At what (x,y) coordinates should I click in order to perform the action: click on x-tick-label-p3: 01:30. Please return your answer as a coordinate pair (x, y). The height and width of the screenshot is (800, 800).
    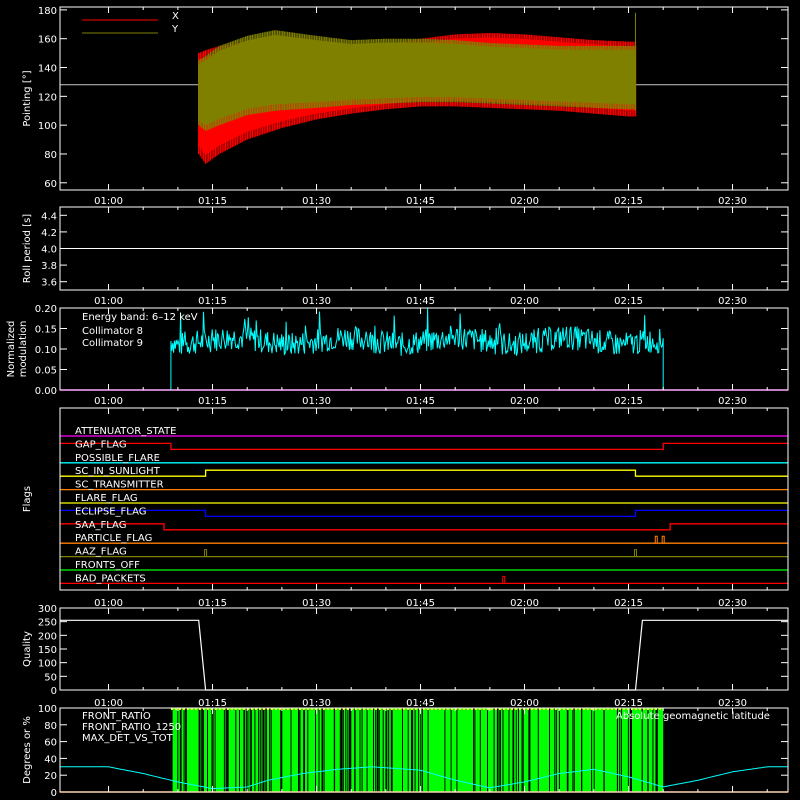
    Looking at the image, I should click on (316, 401).